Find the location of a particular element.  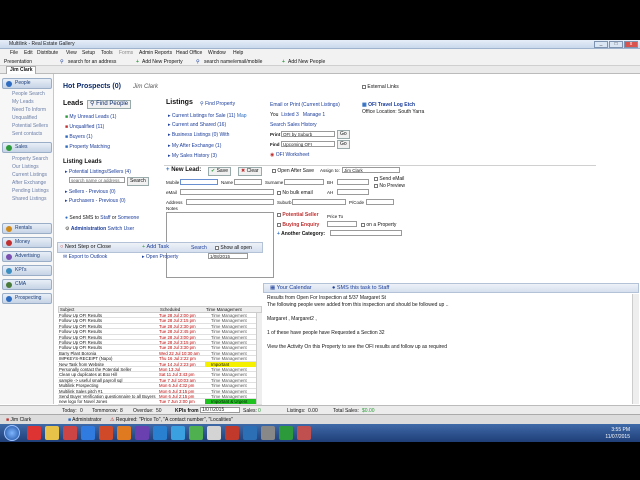

menu-help: Help is located at coordinates (238, 53).